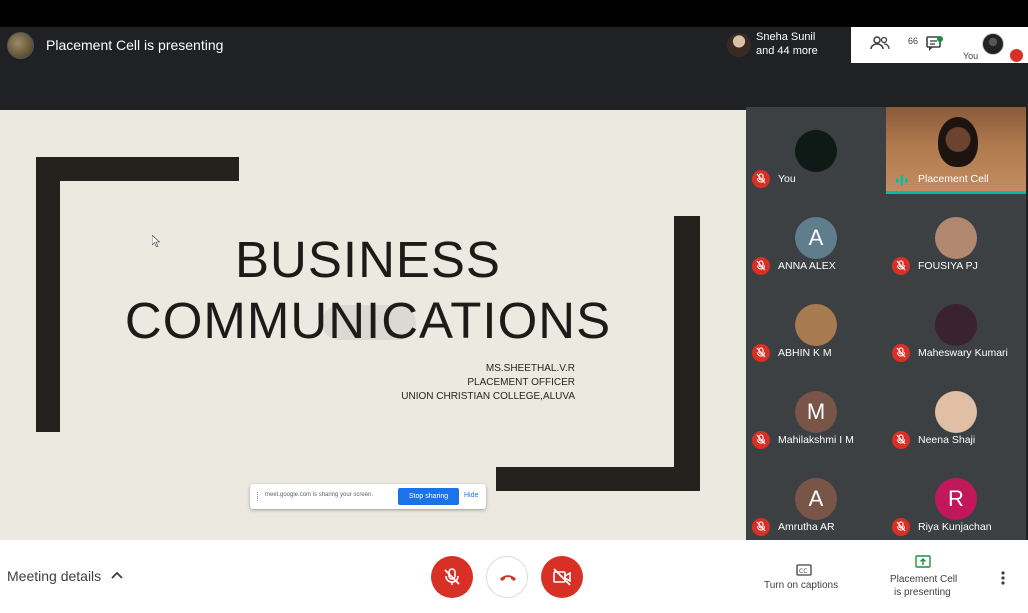 The height and width of the screenshot is (613, 1028). Describe the element at coordinates (924, 579) in the screenshot. I see `presenting-label-line1: Placement Cell` at that location.